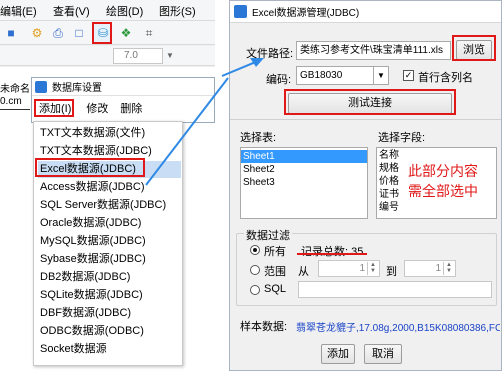  I want to click on first-row-header-label: 首行含列名, so click(445, 78).